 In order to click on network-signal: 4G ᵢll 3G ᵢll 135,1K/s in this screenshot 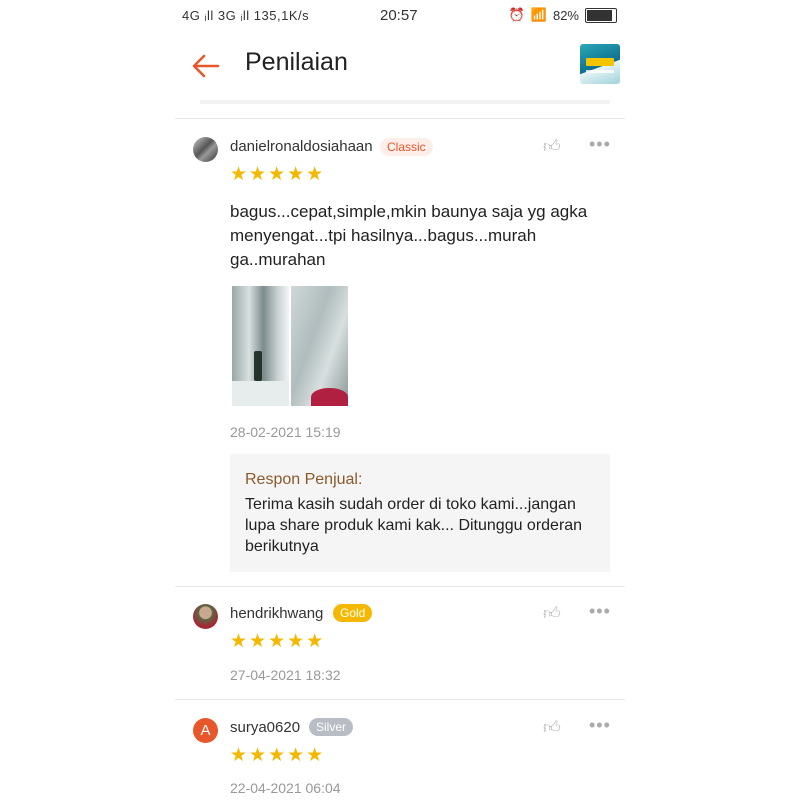, I will do `click(246, 15)`.